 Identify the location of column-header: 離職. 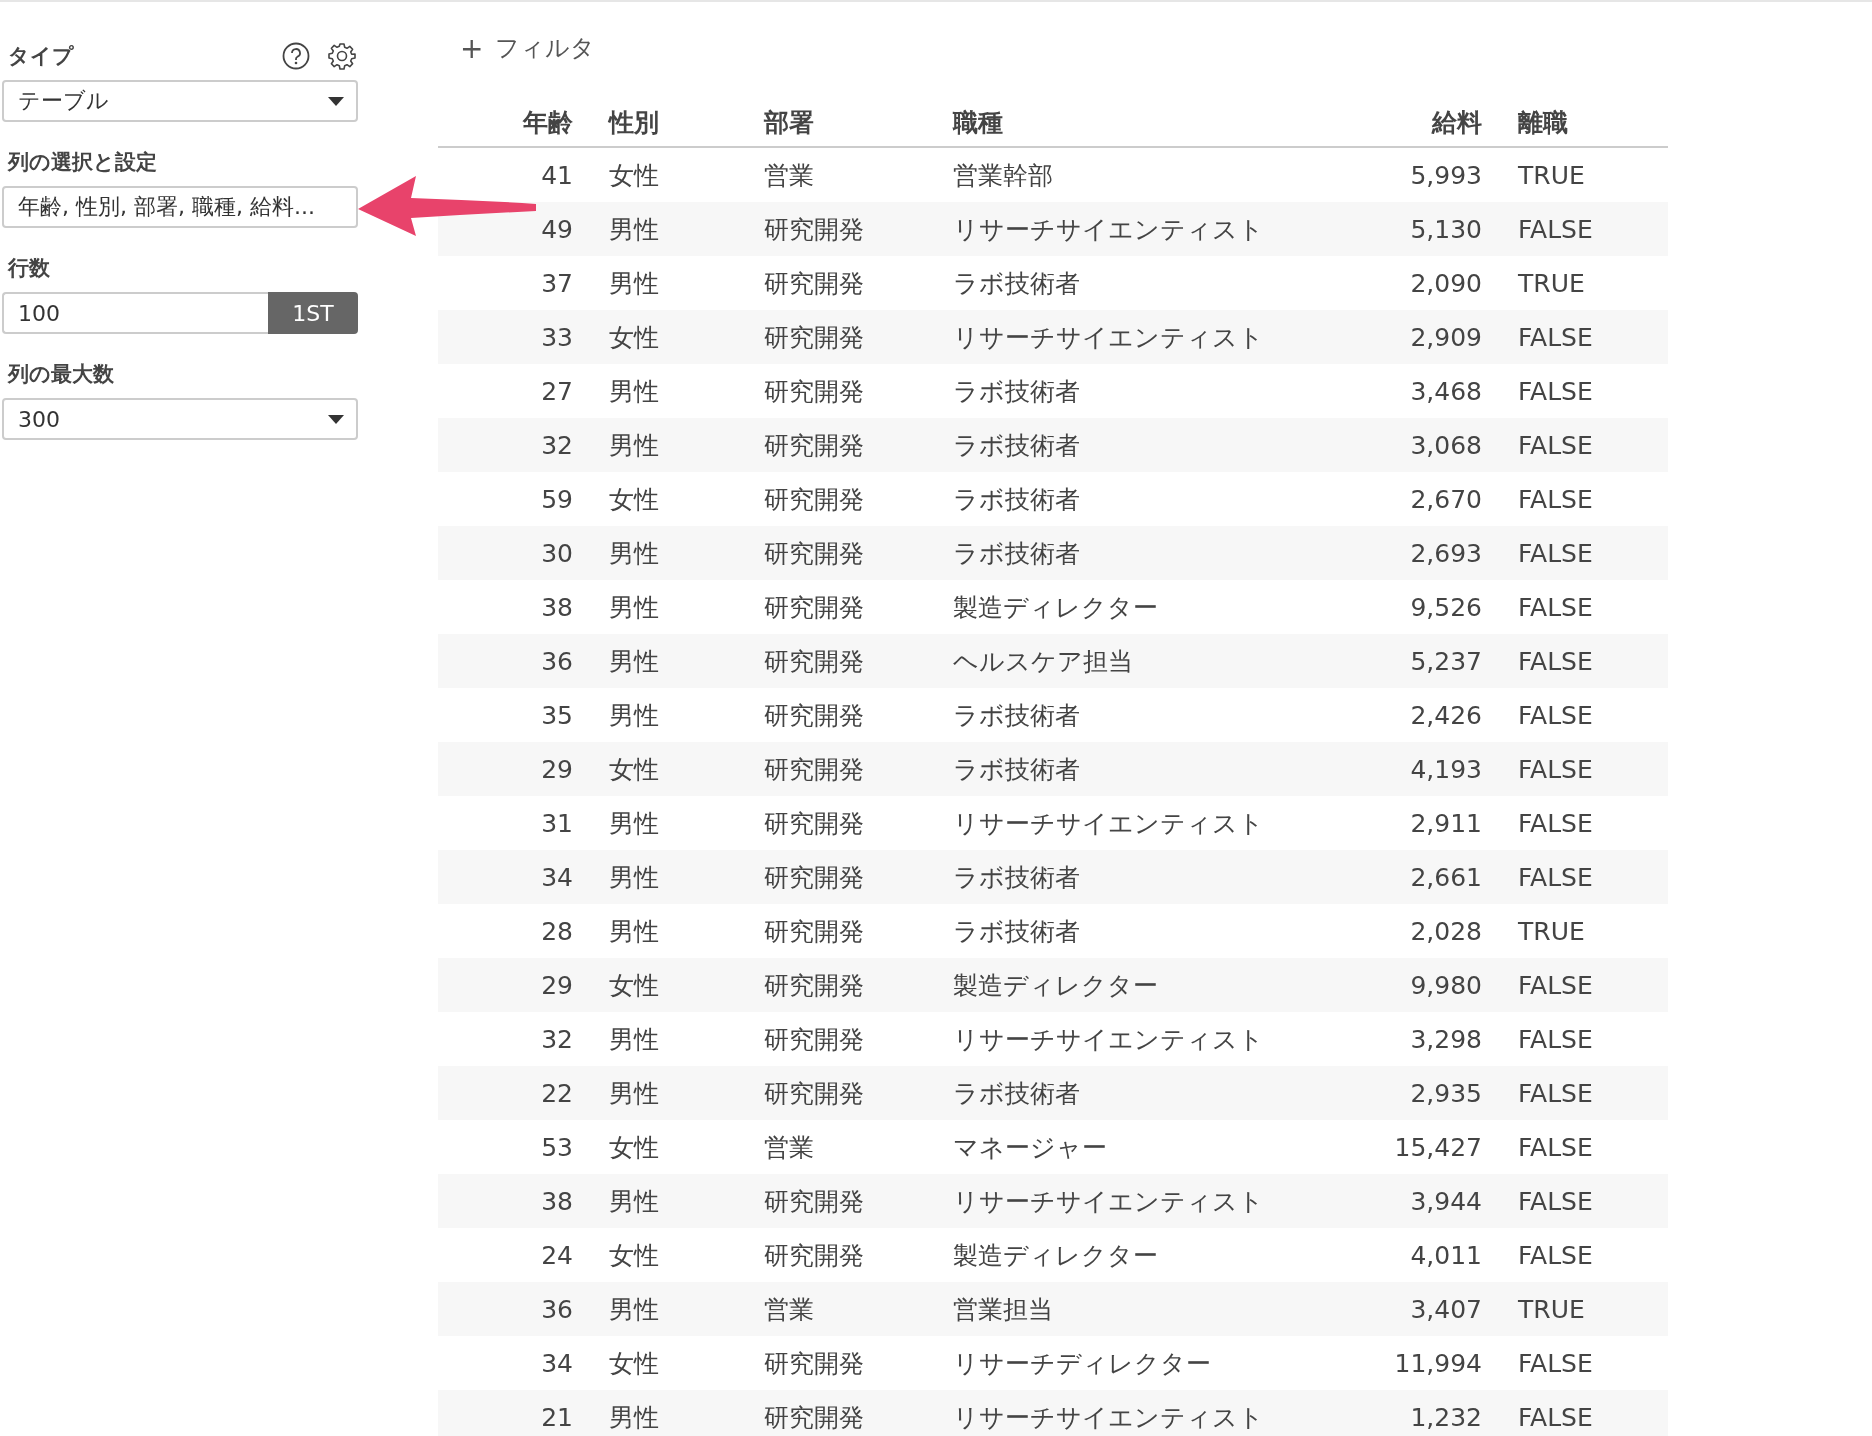
(1584, 122).